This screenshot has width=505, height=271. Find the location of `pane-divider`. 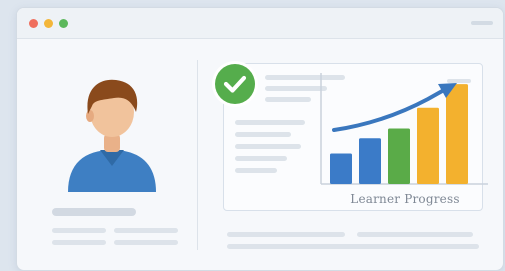

pane-divider is located at coordinates (197, 155).